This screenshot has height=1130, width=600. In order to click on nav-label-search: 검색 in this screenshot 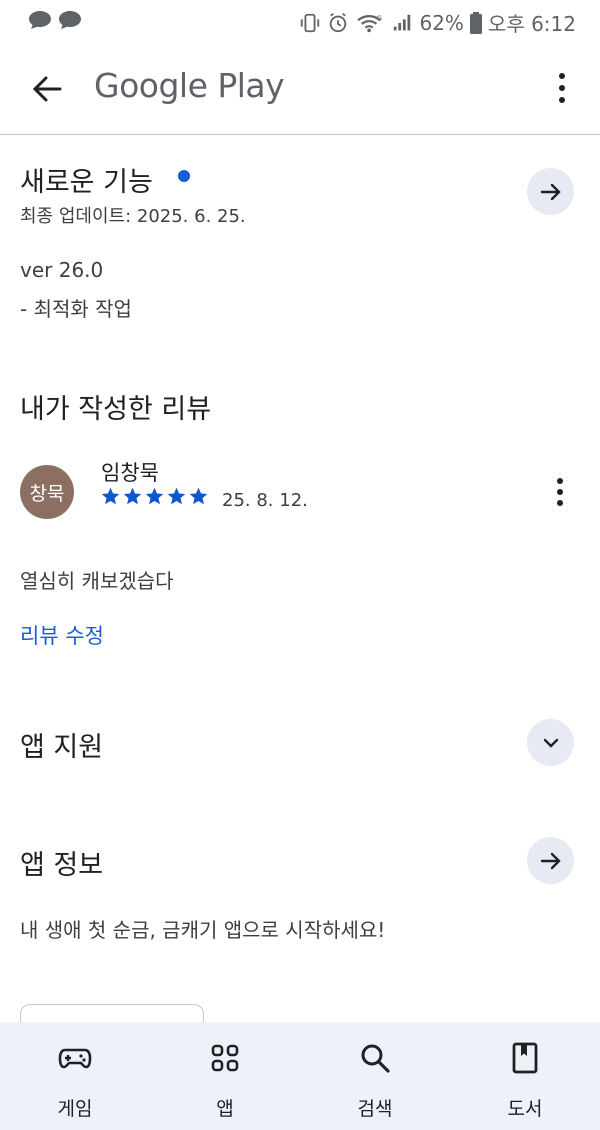, I will do `click(375, 1109)`.